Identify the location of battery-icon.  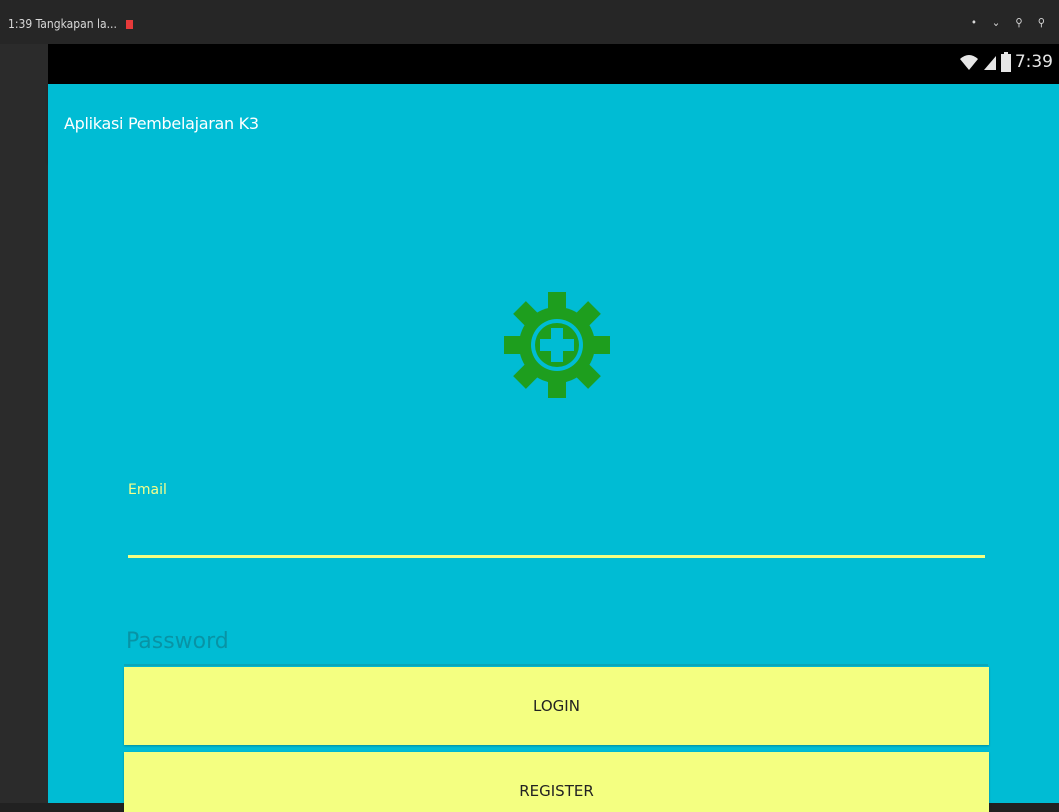
(1005, 62).